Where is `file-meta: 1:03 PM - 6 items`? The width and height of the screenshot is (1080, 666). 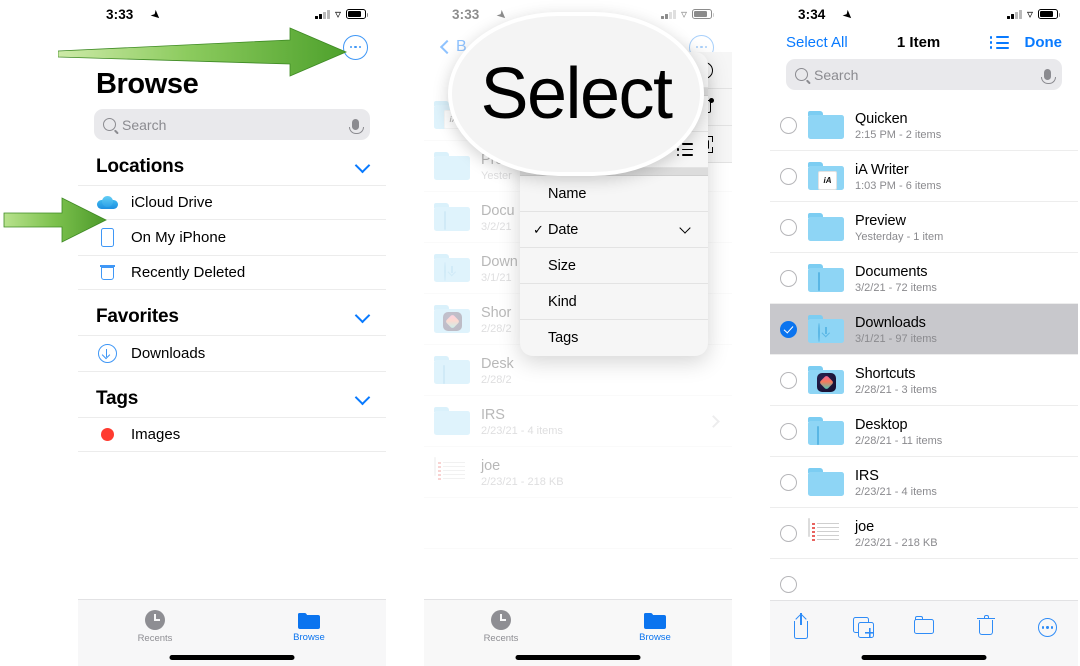 file-meta: 1:03 PM - 6 items is located at coordinates (898, 185).